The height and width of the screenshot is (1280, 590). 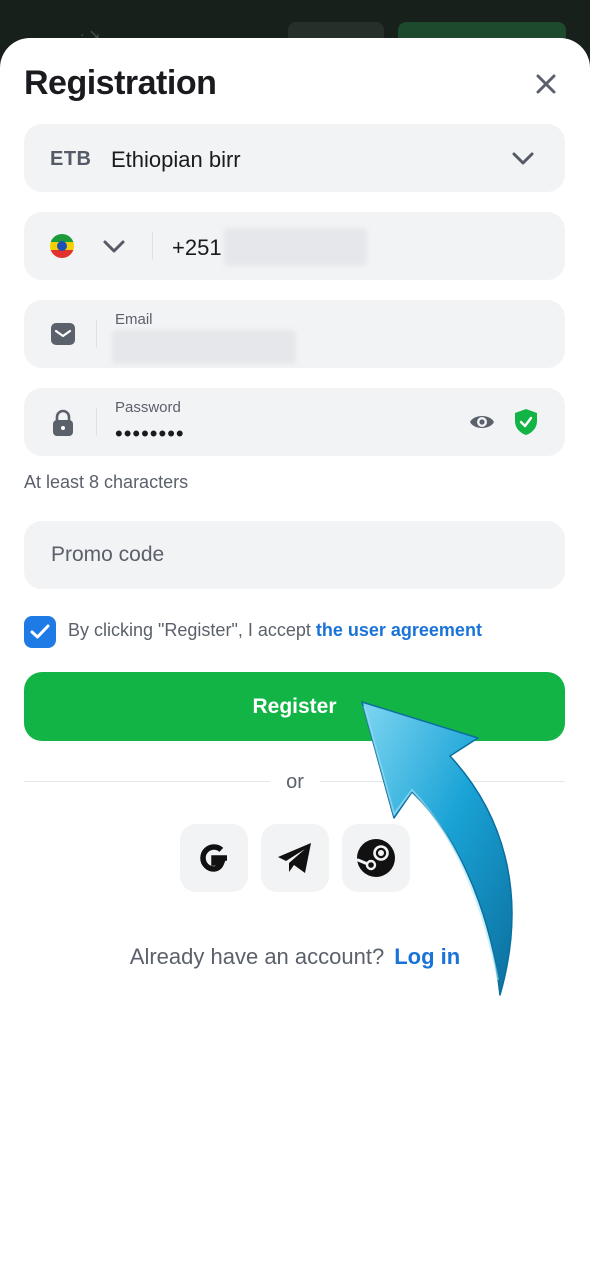 I want to click on phone-prefix: +251, so click(x=197, y=247).